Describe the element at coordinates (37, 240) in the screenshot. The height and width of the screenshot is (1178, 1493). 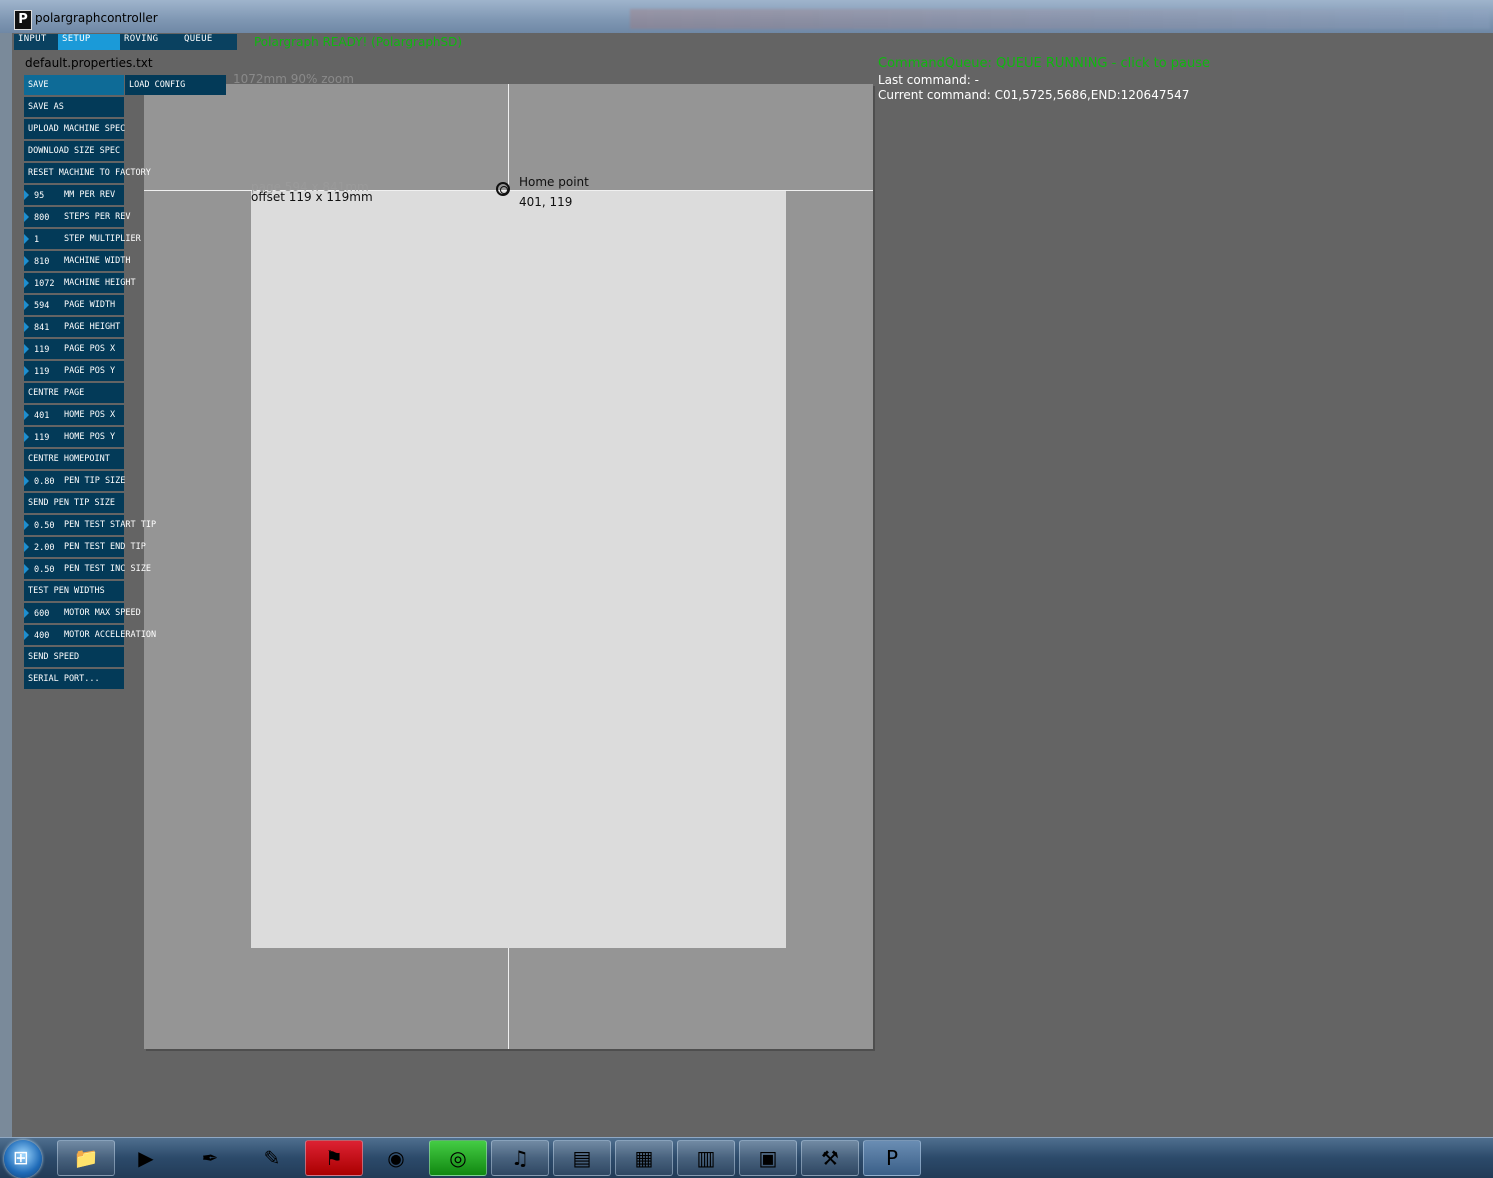
I see `step-multiplier-value: 1` at that location.